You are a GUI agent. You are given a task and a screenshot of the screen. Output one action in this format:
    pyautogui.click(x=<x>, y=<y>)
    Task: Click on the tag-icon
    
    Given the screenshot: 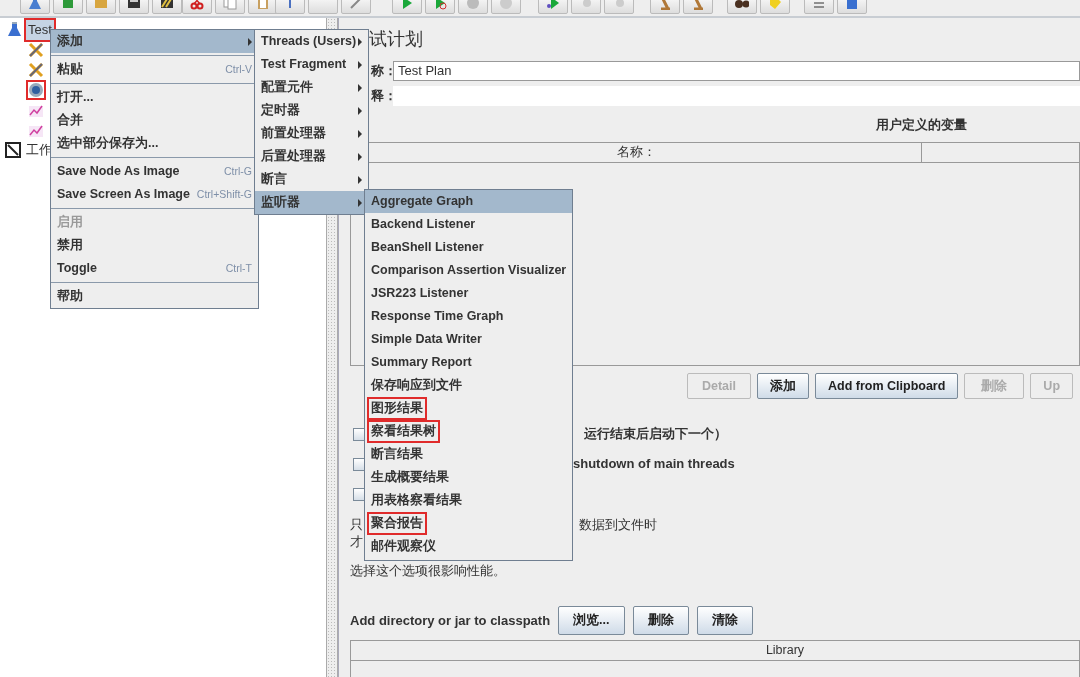 What is the action you would take?
    pyautogui.click(x=775, y=5)
    